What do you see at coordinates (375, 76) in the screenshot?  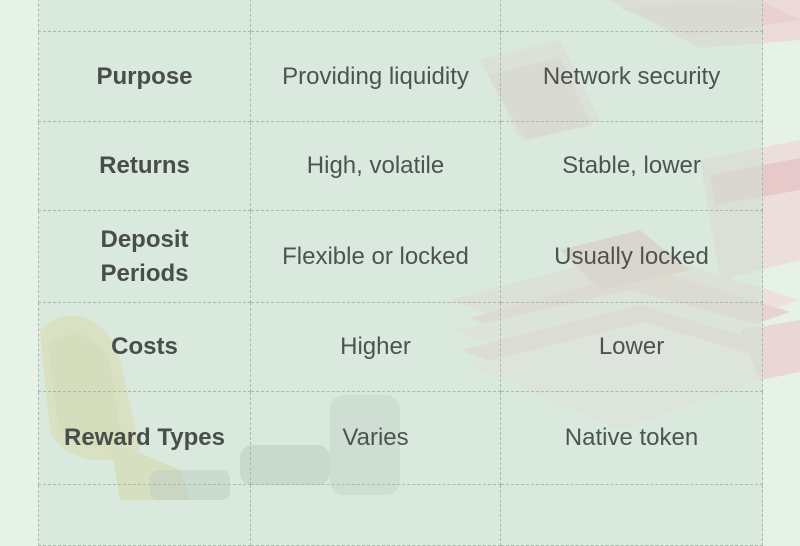 I see `farming-cell: Providing liquidity` at bounding box center [375, 76].